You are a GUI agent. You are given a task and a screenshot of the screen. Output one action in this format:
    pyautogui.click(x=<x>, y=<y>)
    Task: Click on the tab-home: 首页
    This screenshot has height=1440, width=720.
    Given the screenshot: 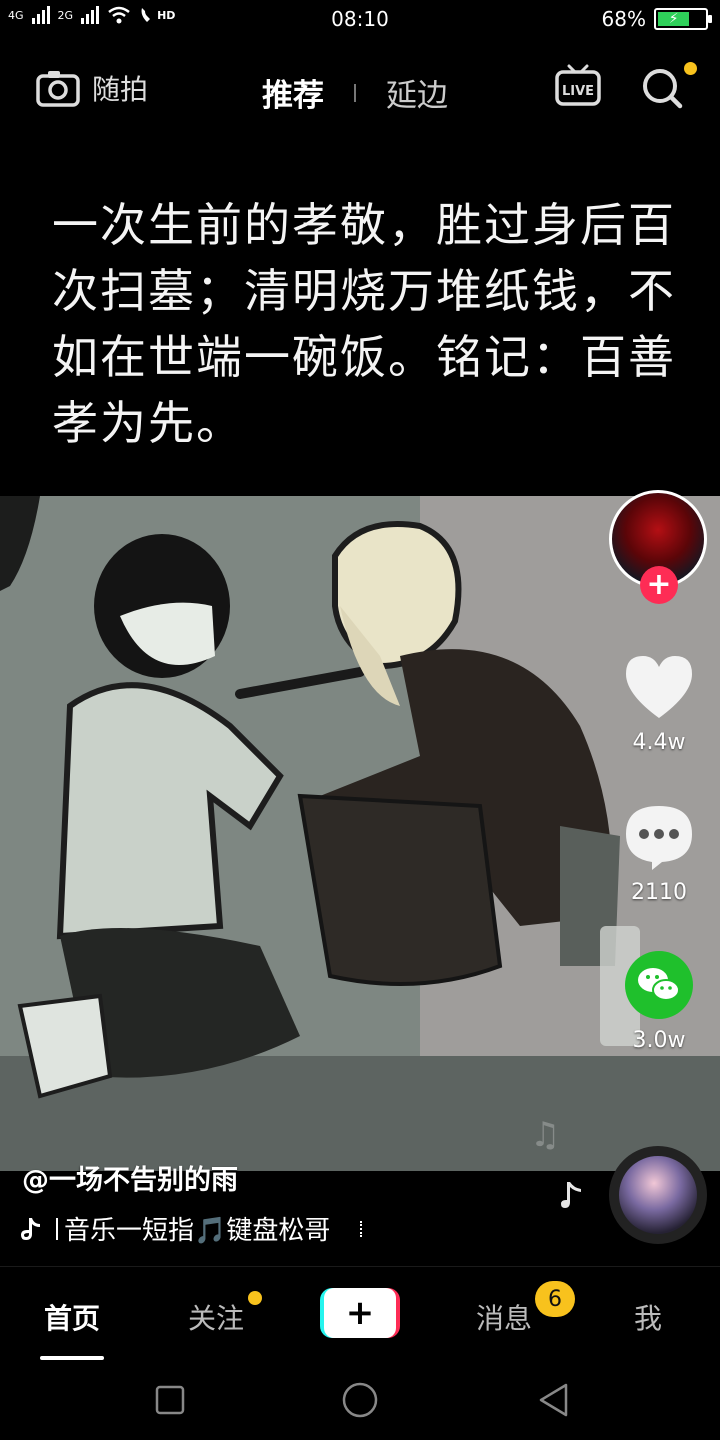 What is the action you would take?
    pyautogui.click(x=72, y=1317)
    